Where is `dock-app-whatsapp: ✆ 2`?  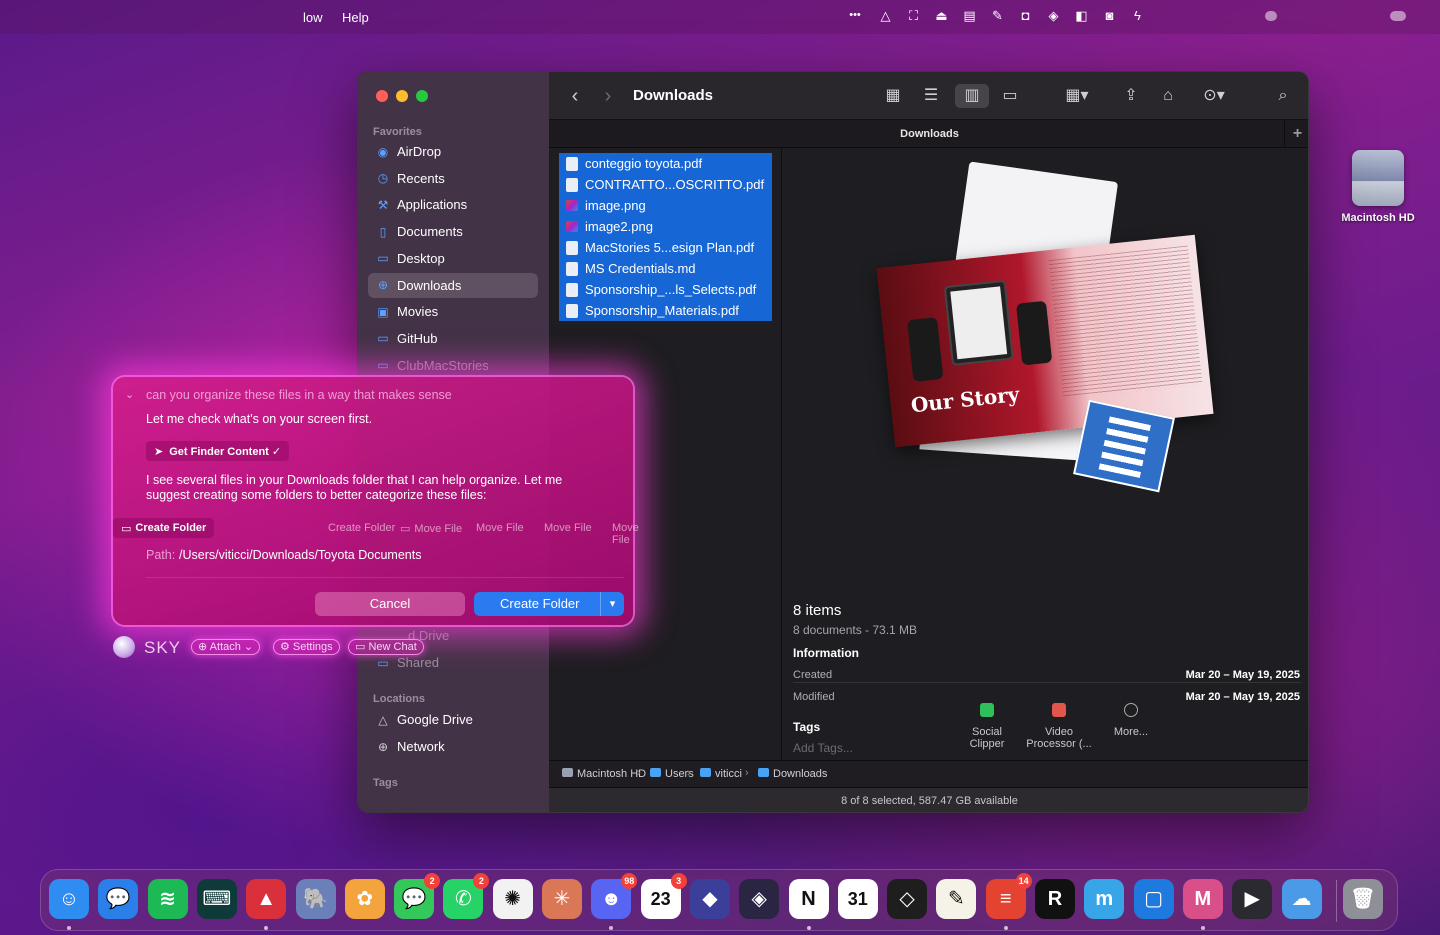
dock-app-whatsapp: ✆ 2 is located at coordinates (466, 896).